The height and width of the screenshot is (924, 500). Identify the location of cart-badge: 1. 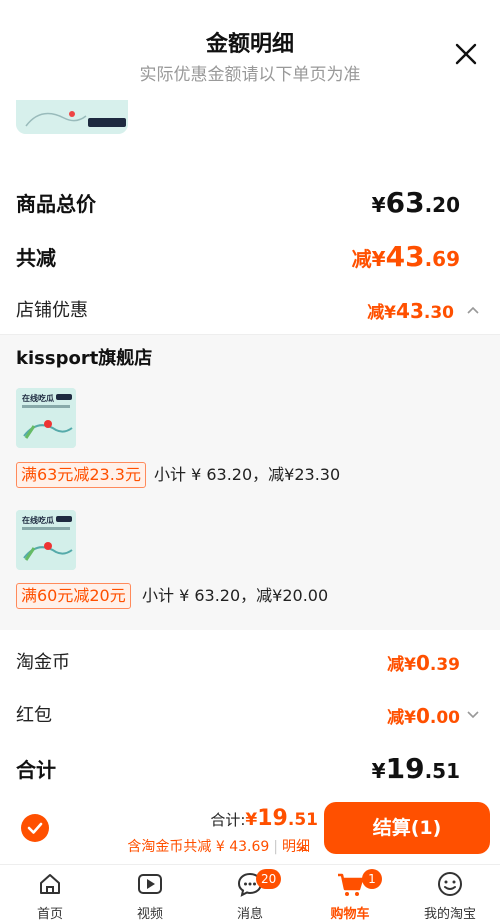
(372, 879).